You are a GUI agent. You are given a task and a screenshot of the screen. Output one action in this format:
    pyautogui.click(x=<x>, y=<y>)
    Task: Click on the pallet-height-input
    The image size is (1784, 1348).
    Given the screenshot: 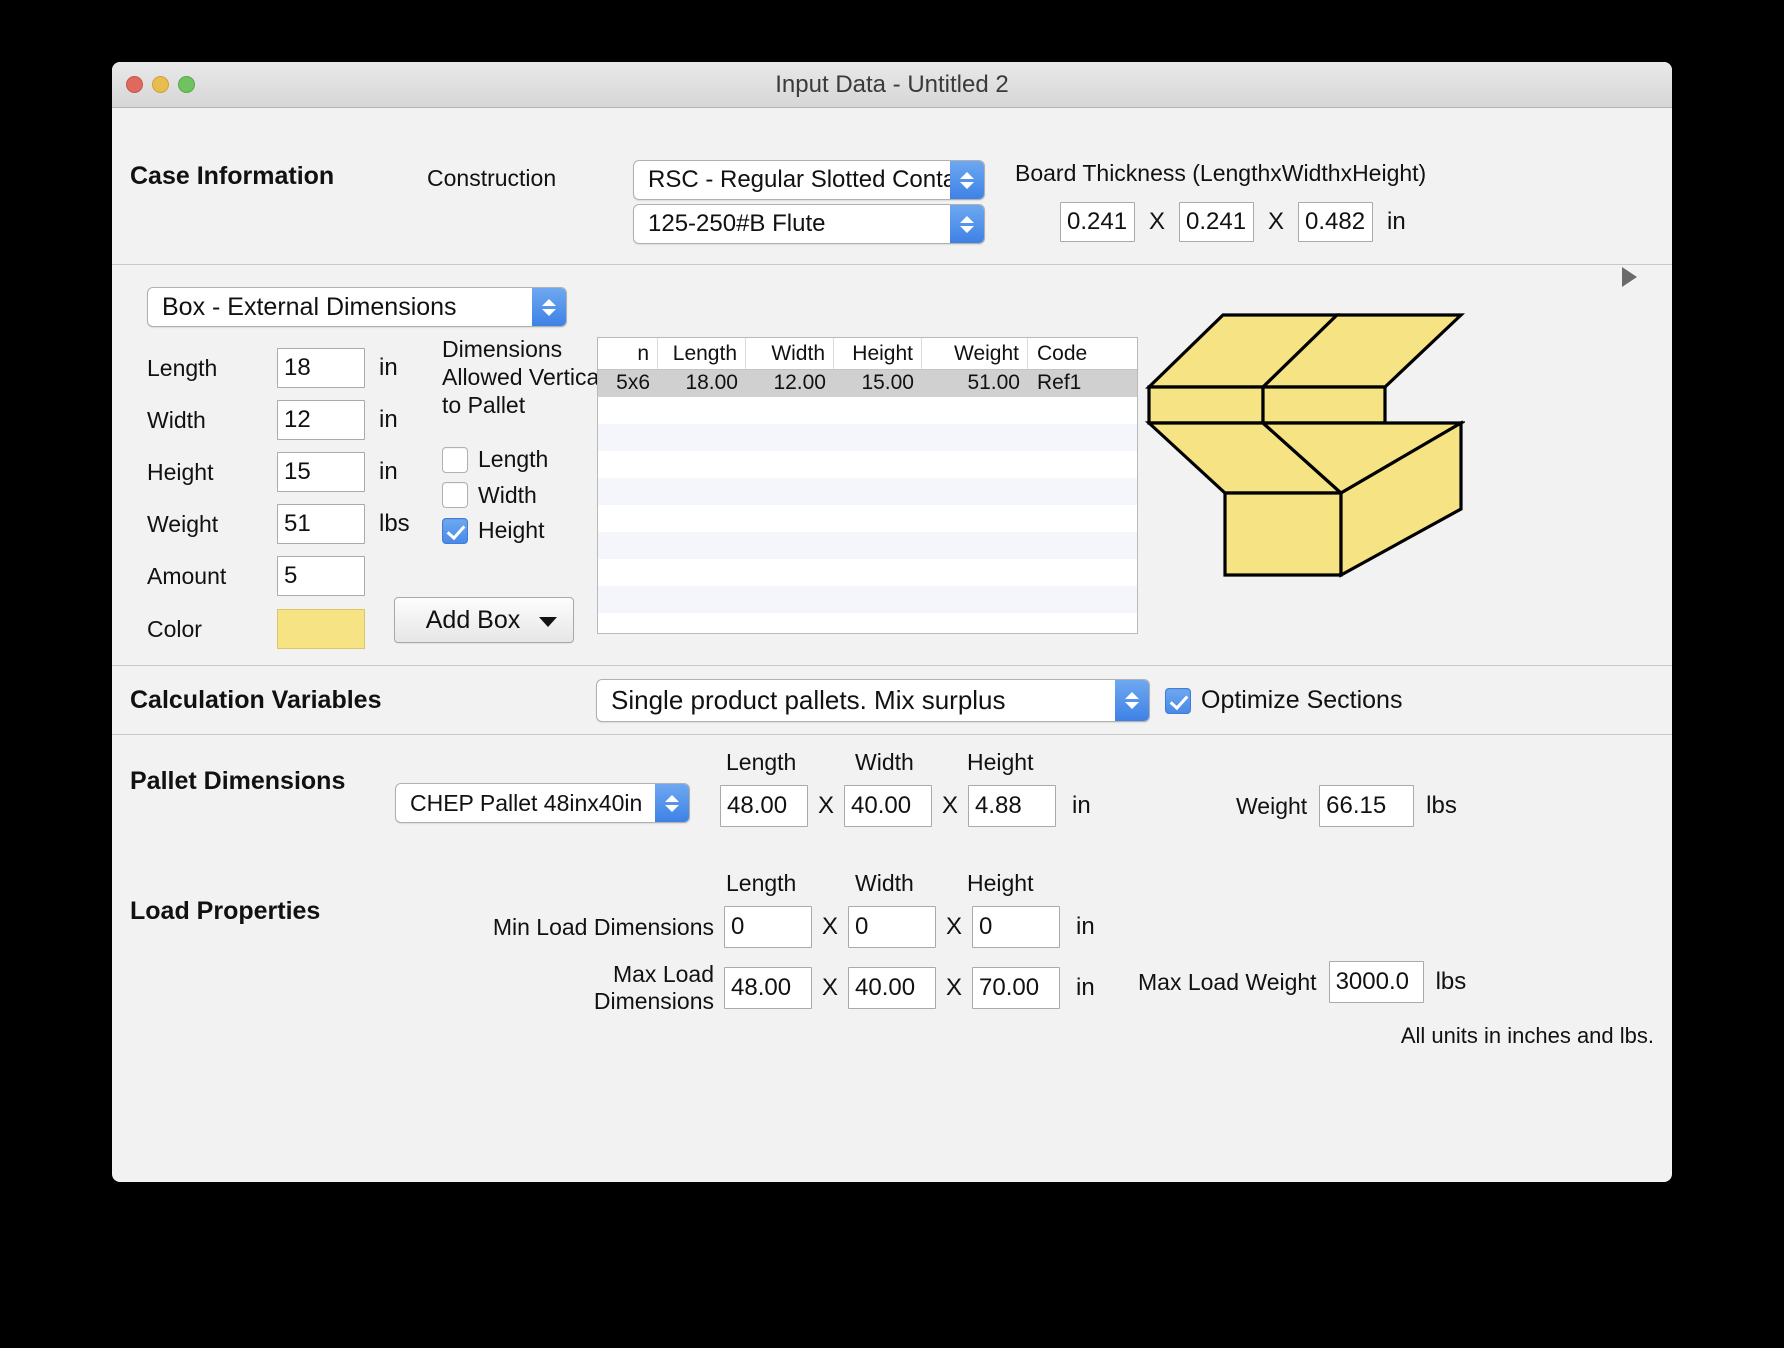 What is the action you would take?
    pyautogui.click(x=1012, y=806)
    